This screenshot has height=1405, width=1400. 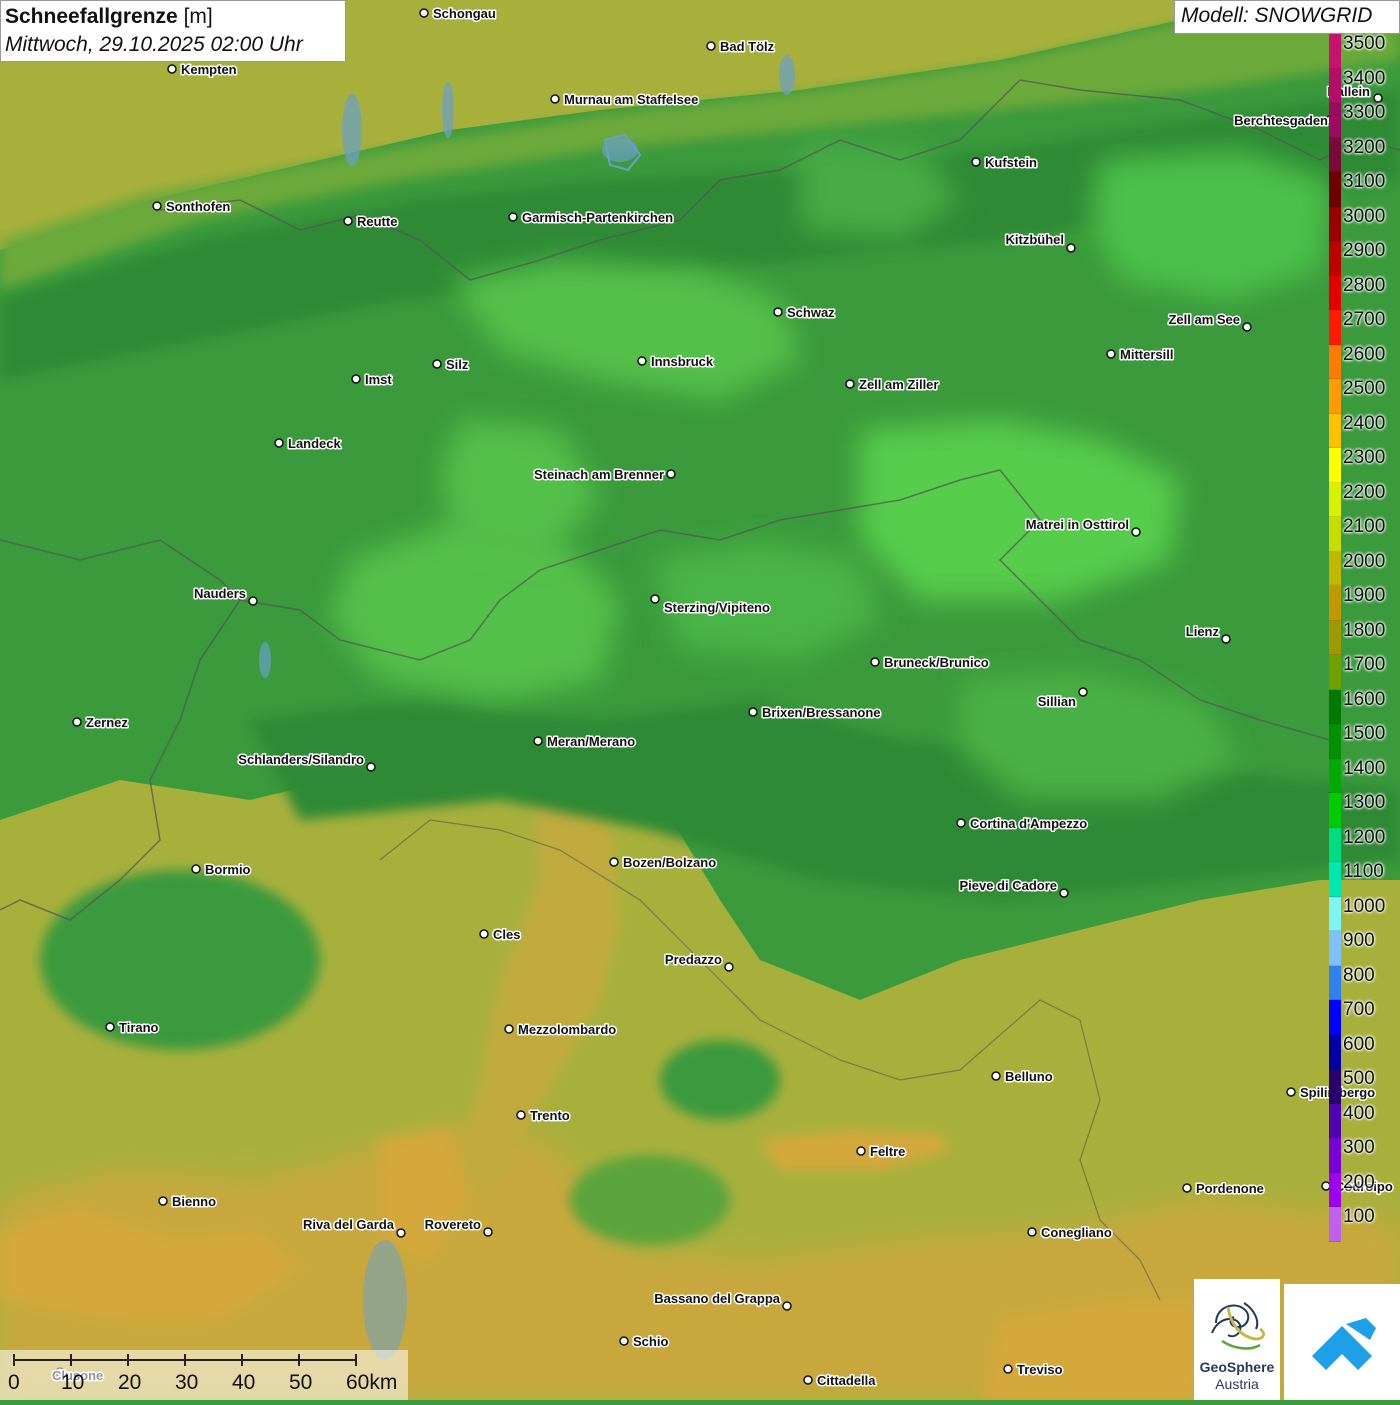 I want to click on city-label: Treviso, so click(x=1040, y=1369).